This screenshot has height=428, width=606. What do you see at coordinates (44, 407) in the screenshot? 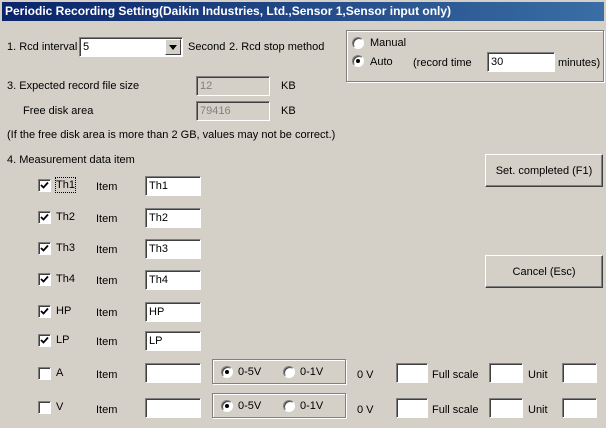
I see `v-checkbox` at bounding box center [44, 407].